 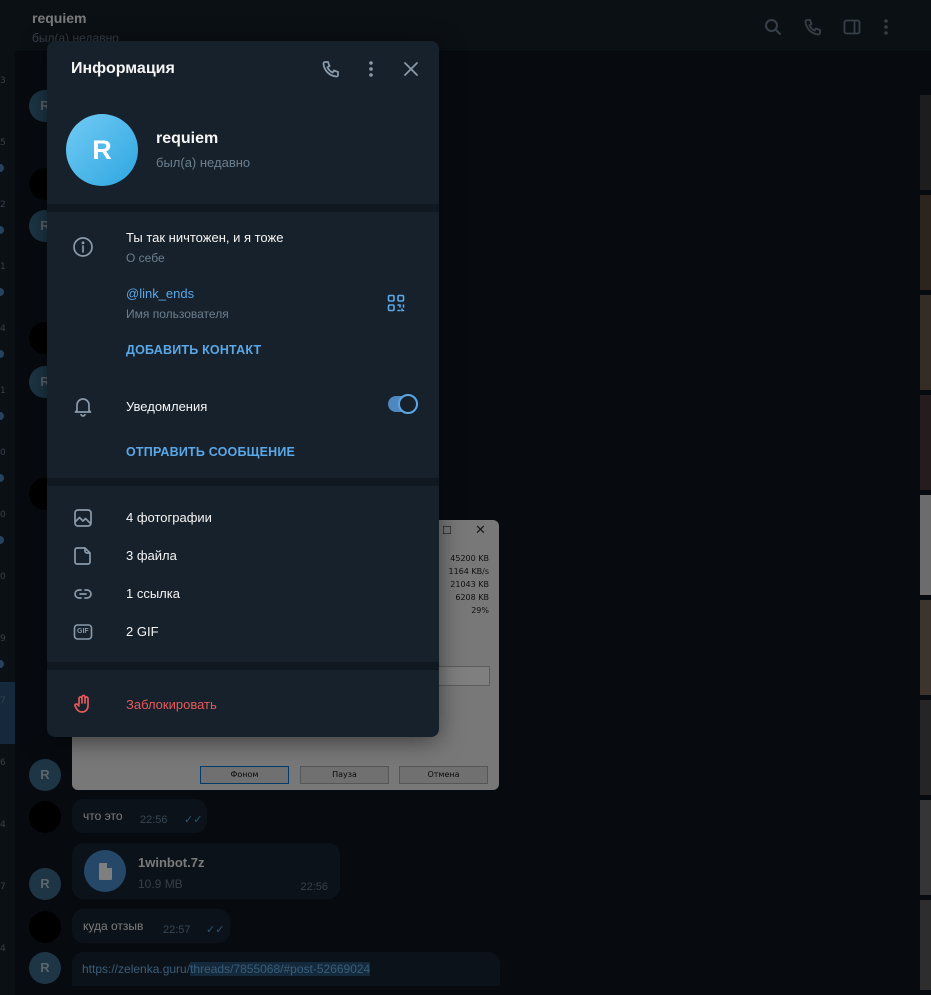 I want to click on username-link: @link_ends, so click(x=160, y=293).